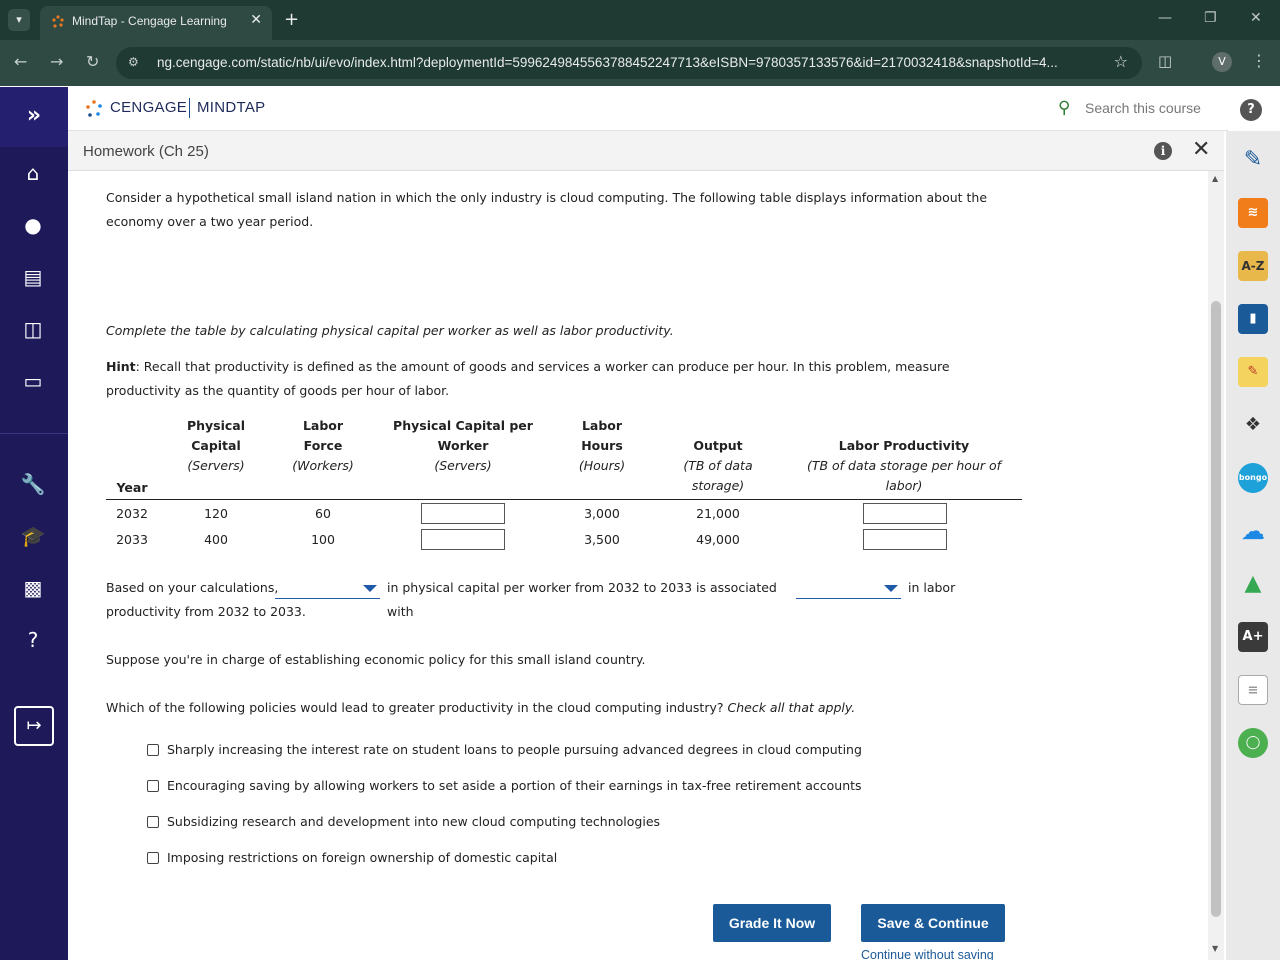  What do you see at coordinates (92, 61) in the screenshot?
I see `reload-icon: ↻` at bounding box center [92, 61].